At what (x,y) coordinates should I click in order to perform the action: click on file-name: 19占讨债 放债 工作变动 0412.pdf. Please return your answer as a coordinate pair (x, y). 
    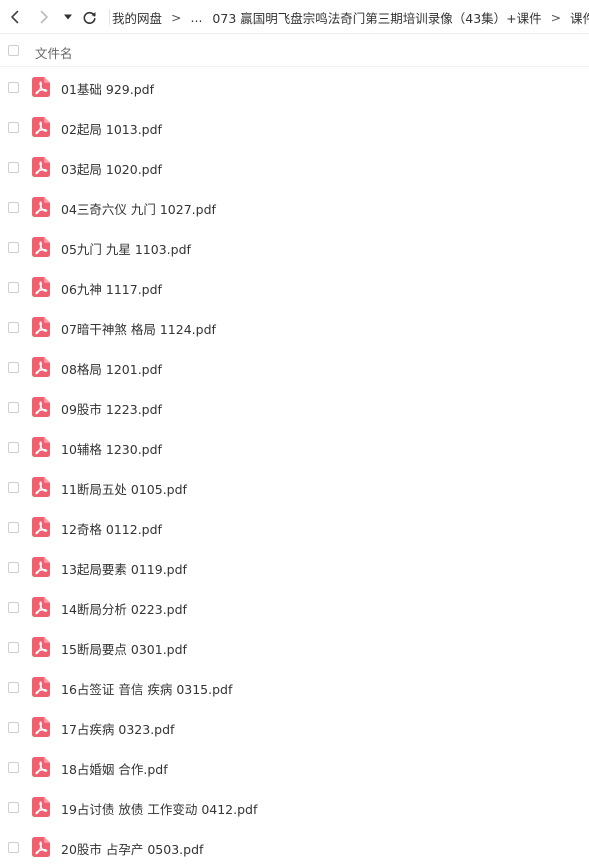
    Looking at the image, I should click on (159, 808).